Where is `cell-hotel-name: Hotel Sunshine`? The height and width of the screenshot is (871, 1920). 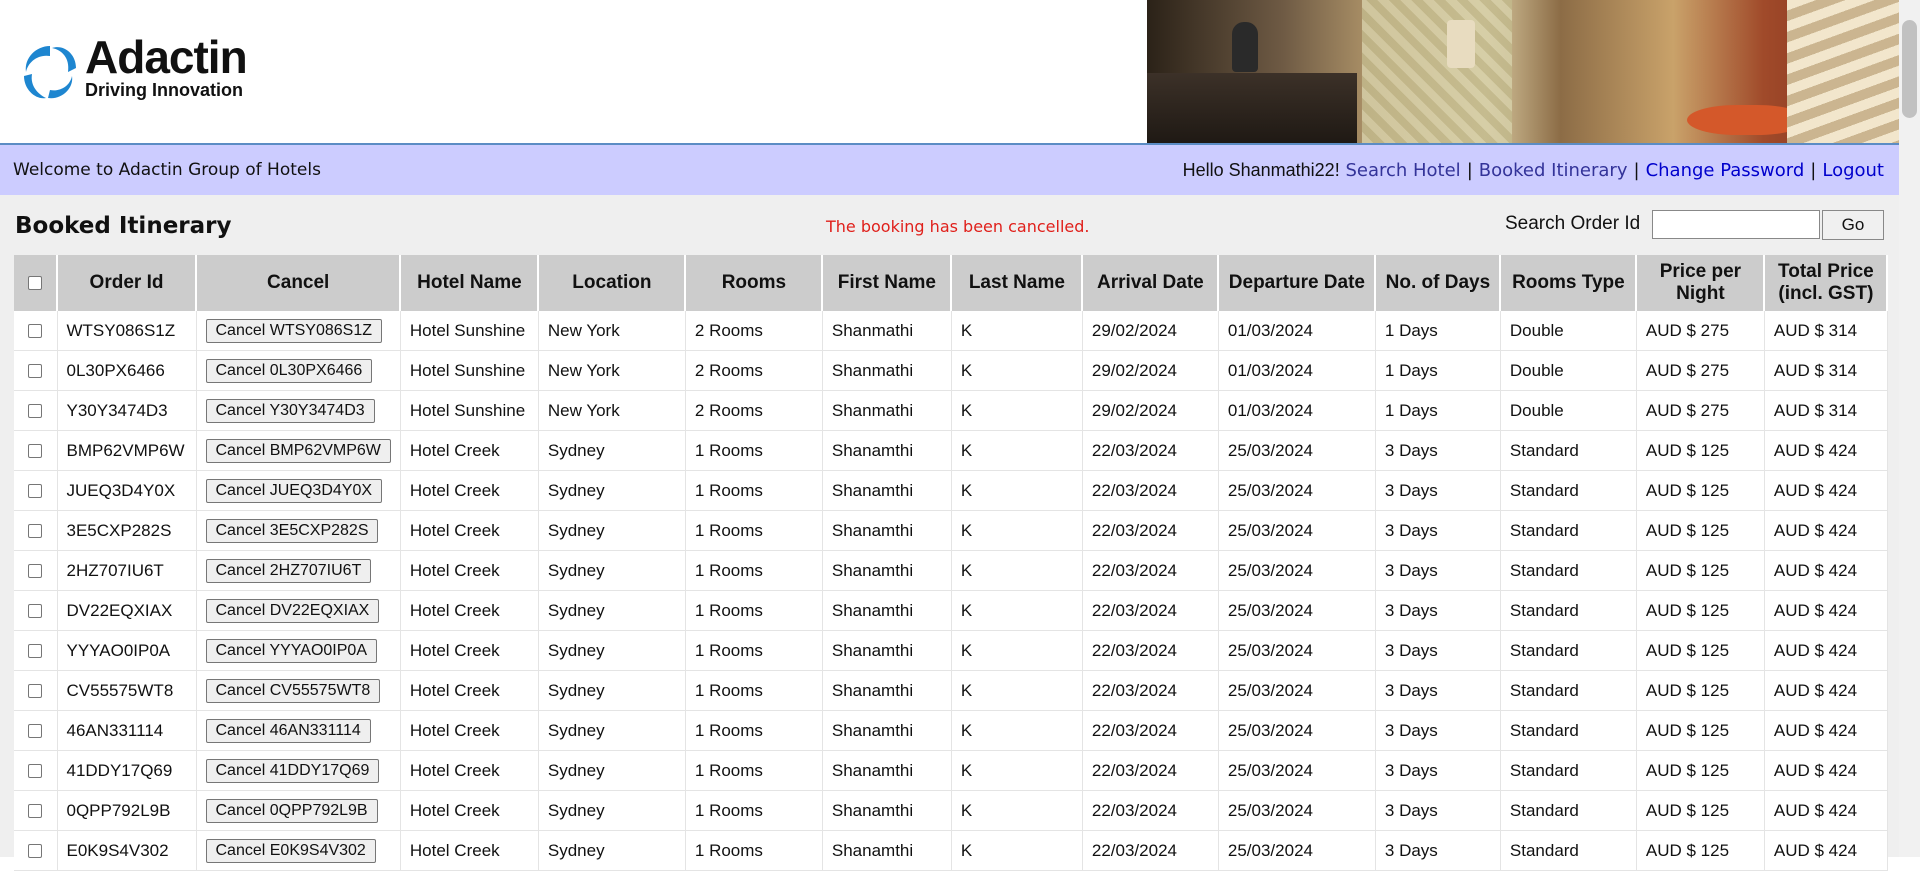 cell-hotel-name: Hotel Sunshine is located at coordinates (469, 331).